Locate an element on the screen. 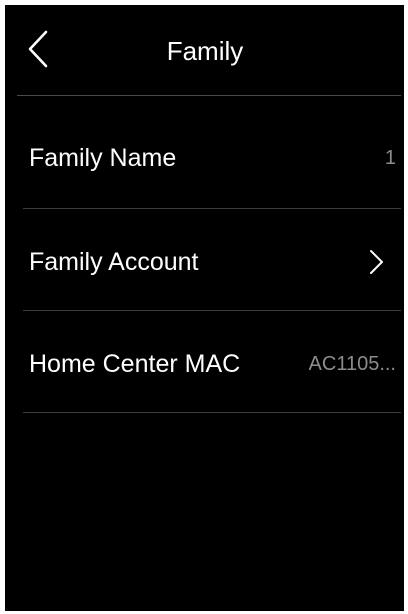  page-title: Family is located at coordinates (205, 51).